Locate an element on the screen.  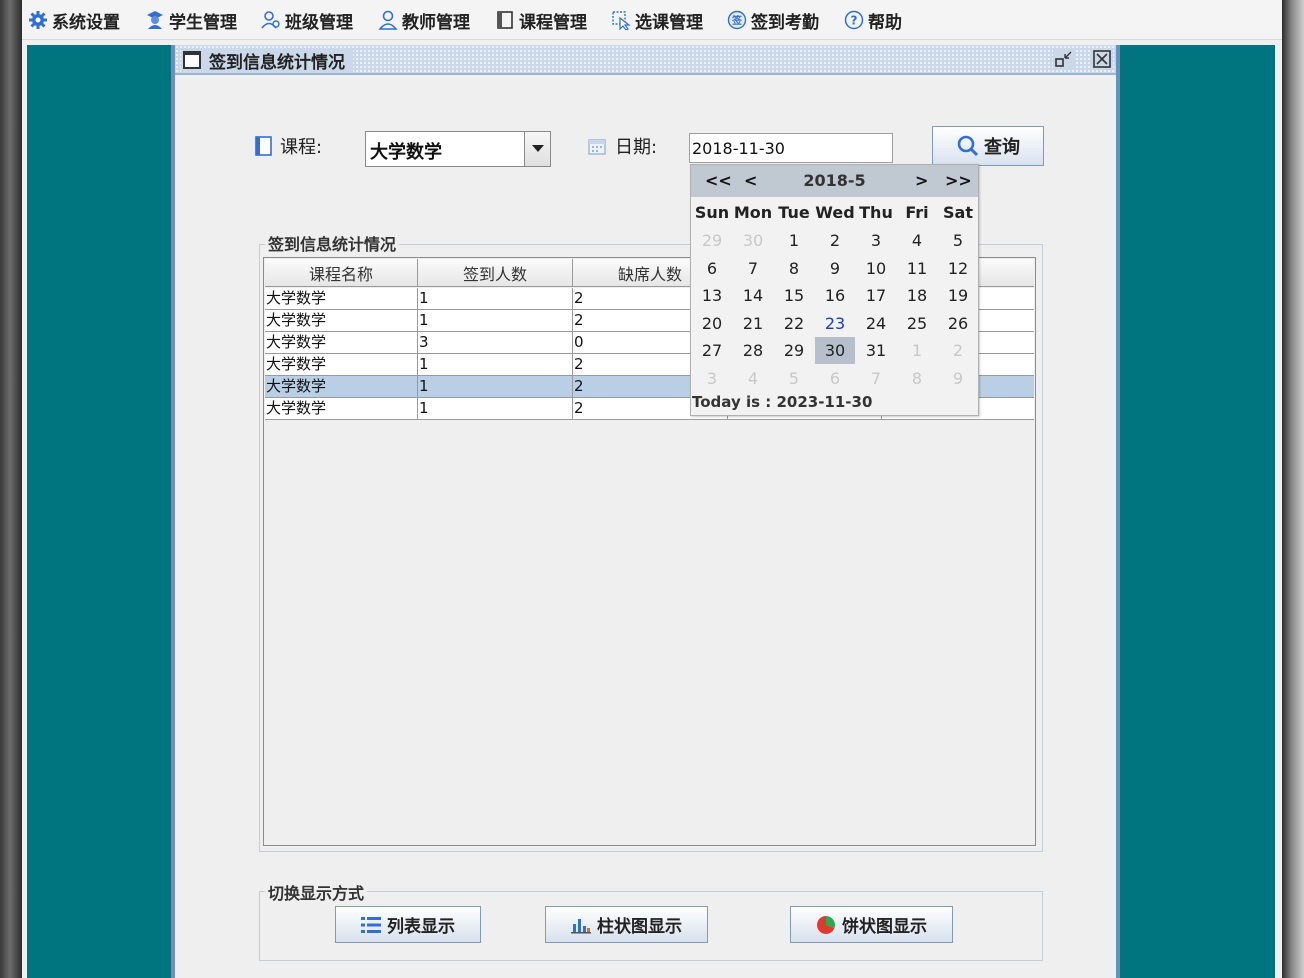
calendar-day: 15 is located at coordinates (794, 295).